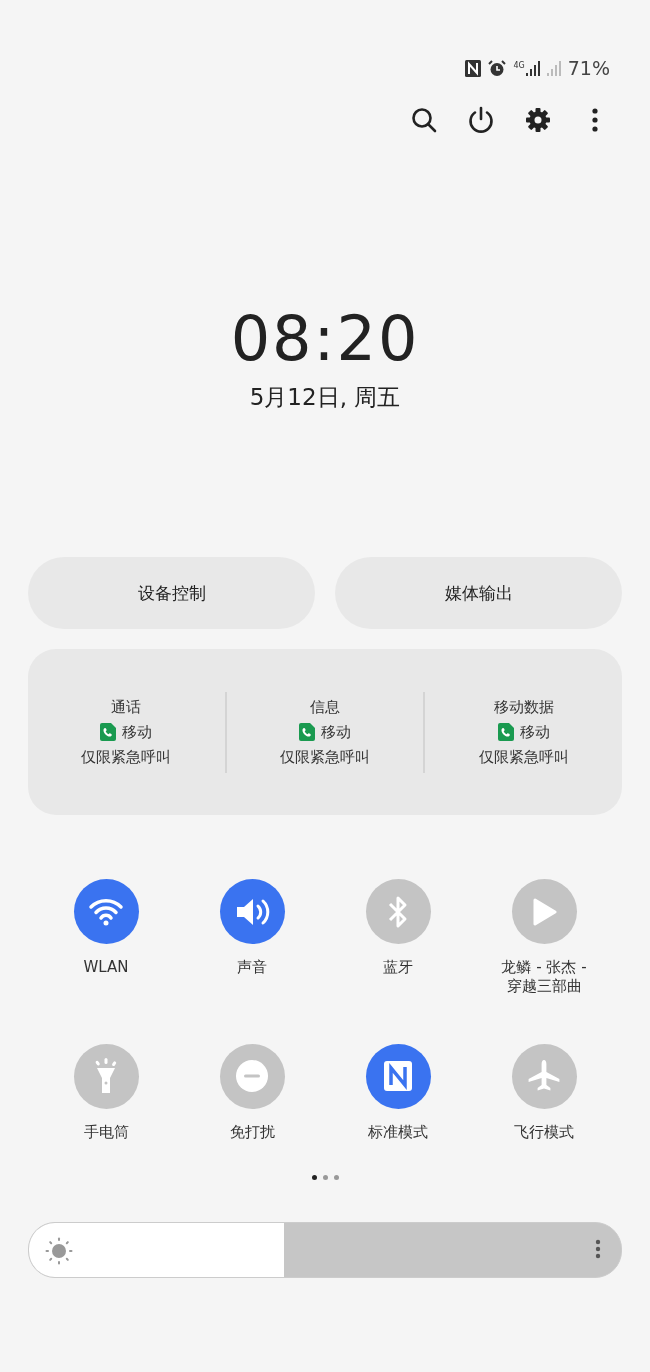 This screenshot has height=1372, width=650. What do you see at coordinates (544, 911) in the screenshot?
I see `play-icon` at bounding box center [544, 911].